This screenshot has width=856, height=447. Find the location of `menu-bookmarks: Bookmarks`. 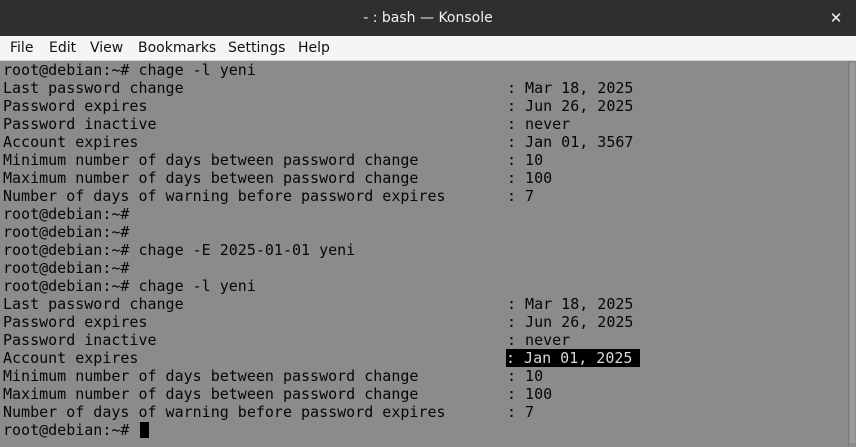

menu-bookmarks: Bookmarks is located at coordinates (177, 48).